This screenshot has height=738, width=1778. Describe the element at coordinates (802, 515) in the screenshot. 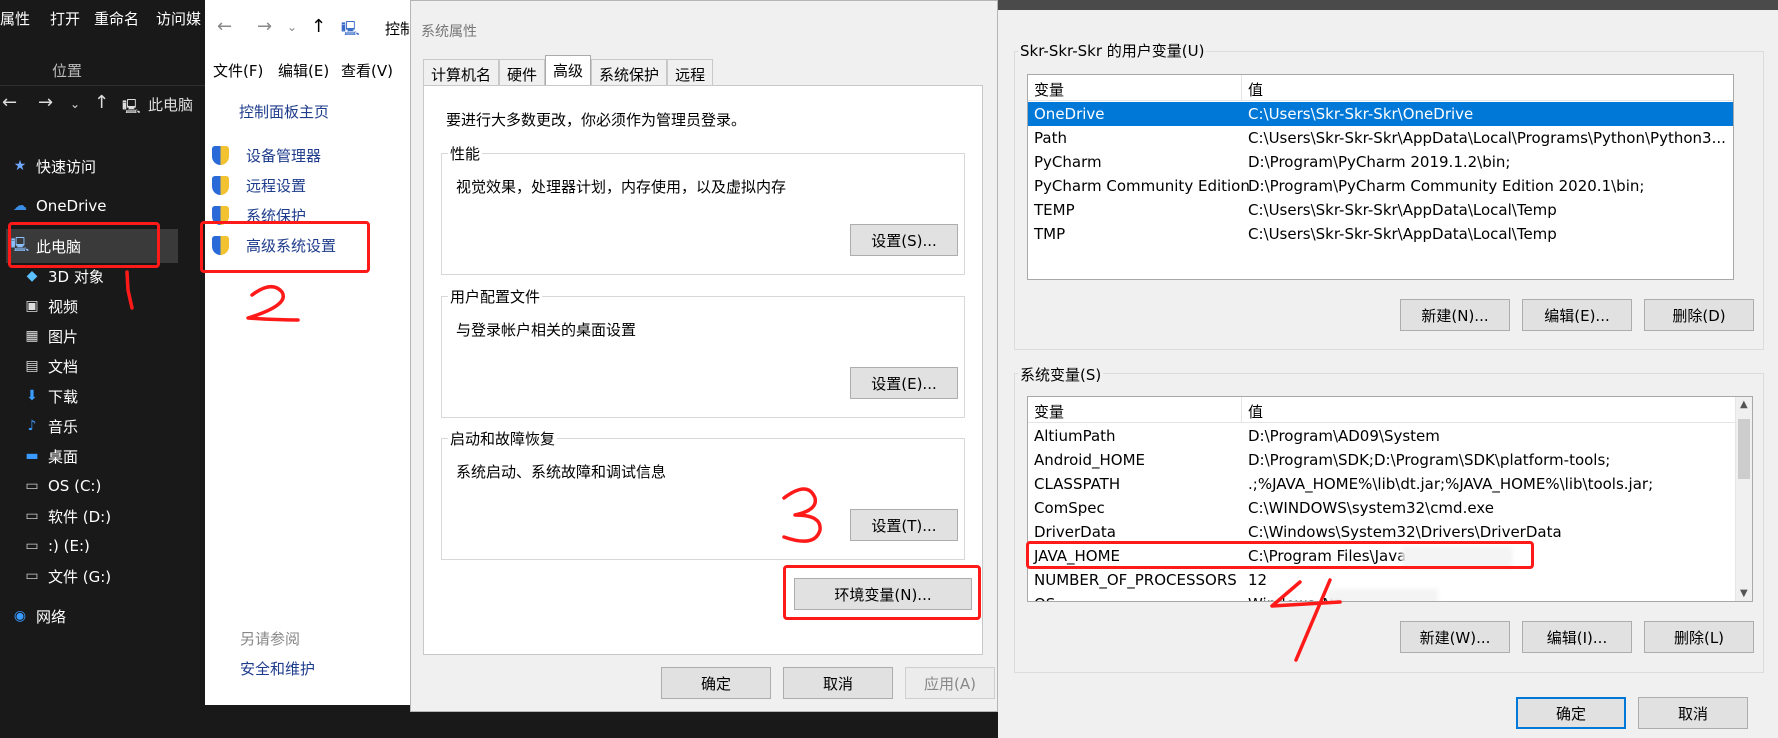

I see `step-3-mark` at that location.